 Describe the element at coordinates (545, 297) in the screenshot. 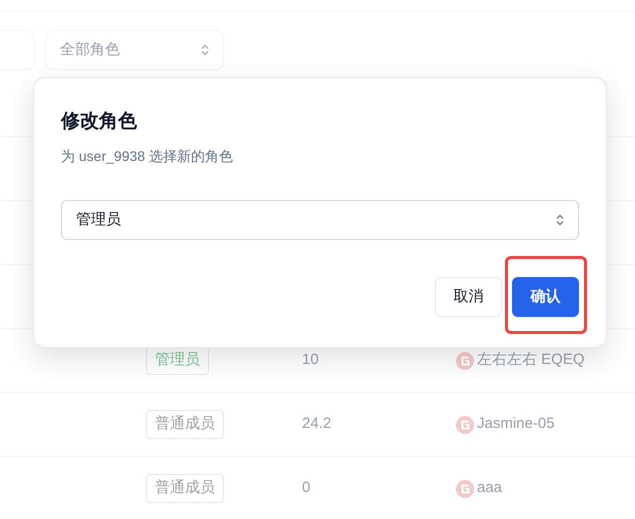

I see `confirm-button: 确认` at that location.